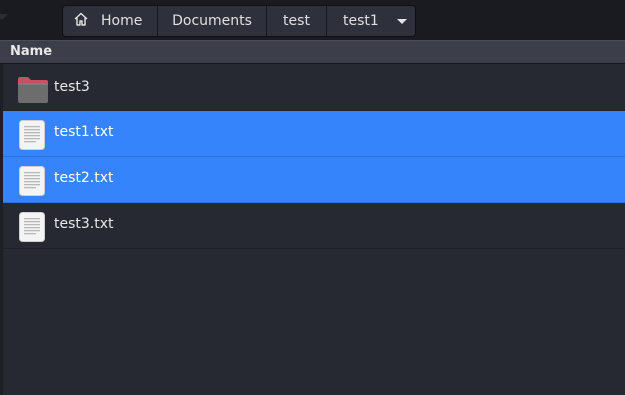 The width and height of the screenshot is (625, 395). I want to click on file-name: test1.txt, so click(84, 132).